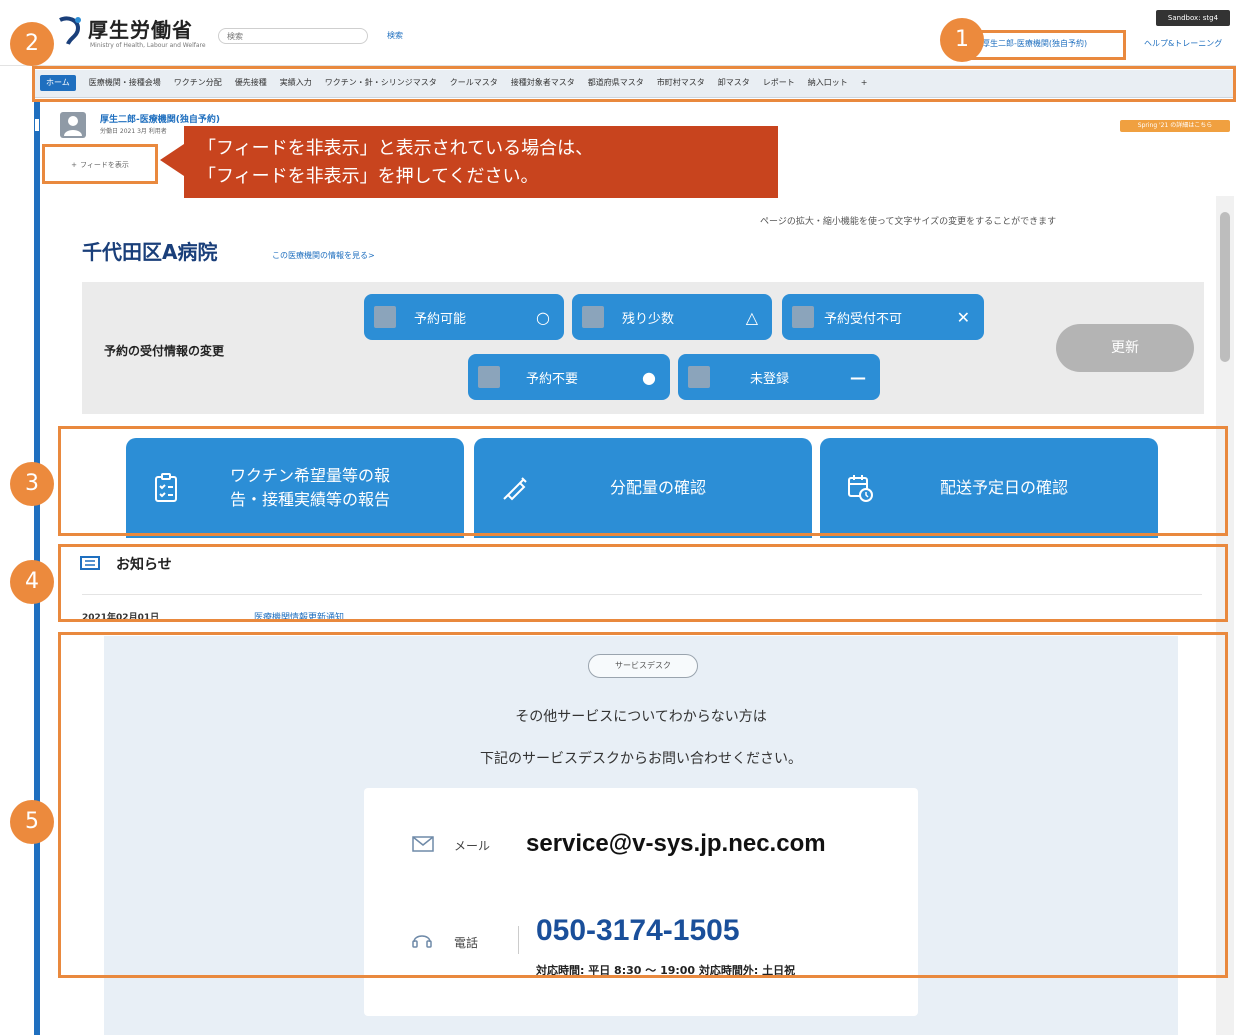 This screenshot has width=1236, height=1035. What do you see at coordinates (440, 319) in the screenshot?
I see `status-available-label: 予約可能` at bounding box center [440, 319].